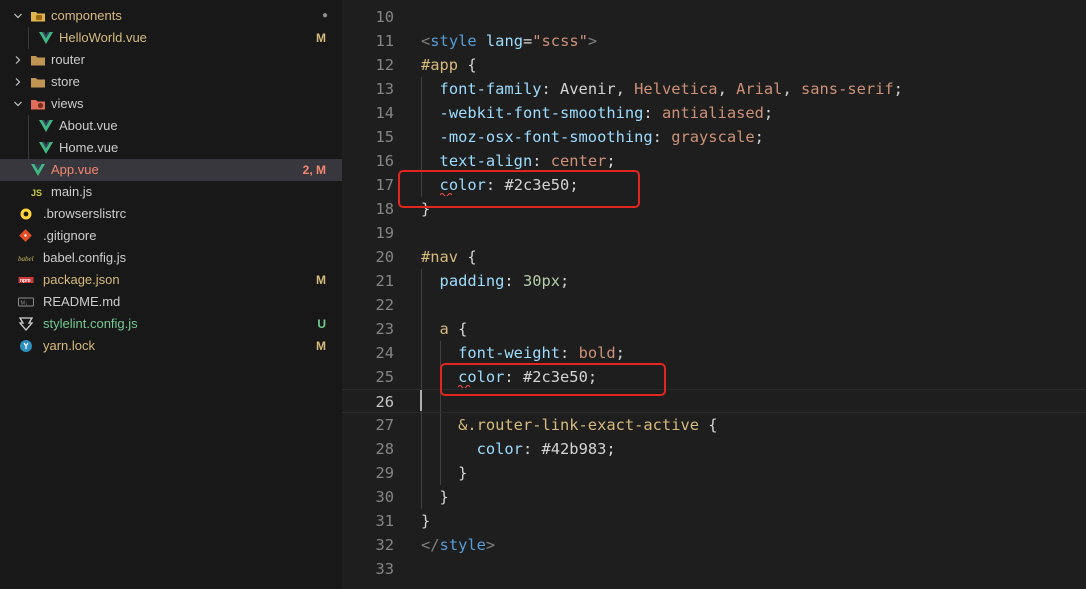 The width and height of the screenshot is (1086, 589). I want to click on svg-text: npm, so click(25, 281).